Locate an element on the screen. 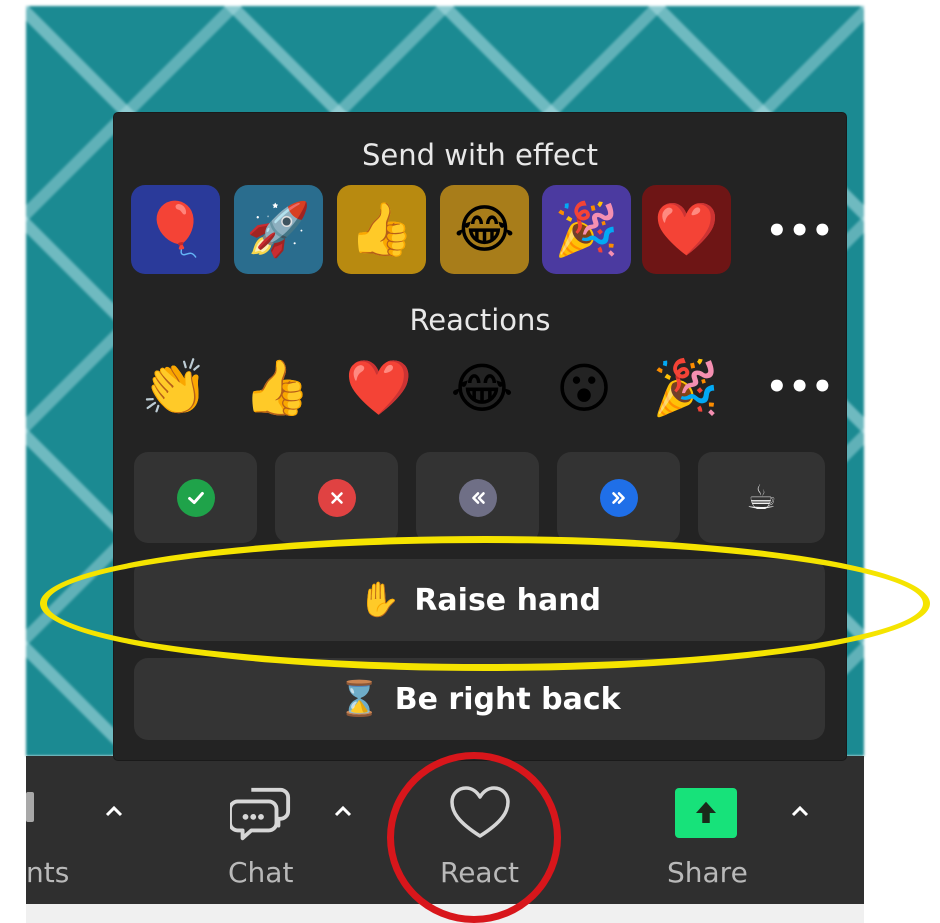 Image resolution: width=940 pixels, height=923 pixels. reaction-heart-button: ❤️ is located at coordinates (379, 388).